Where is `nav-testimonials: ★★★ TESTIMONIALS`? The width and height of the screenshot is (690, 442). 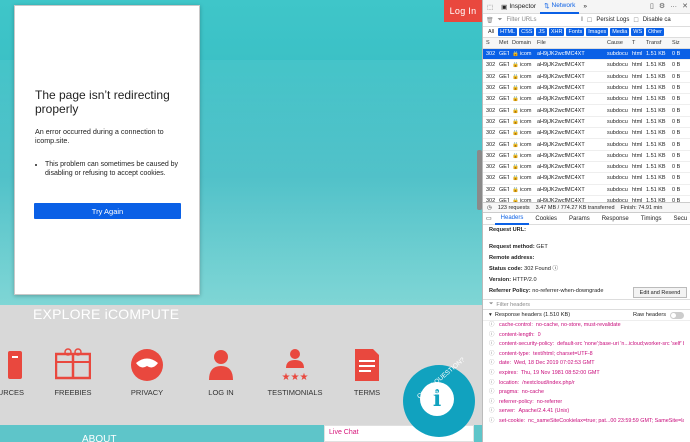 nav-testimonials: ★★★ TESTIMONIALS is located at coordinates (295, 372).